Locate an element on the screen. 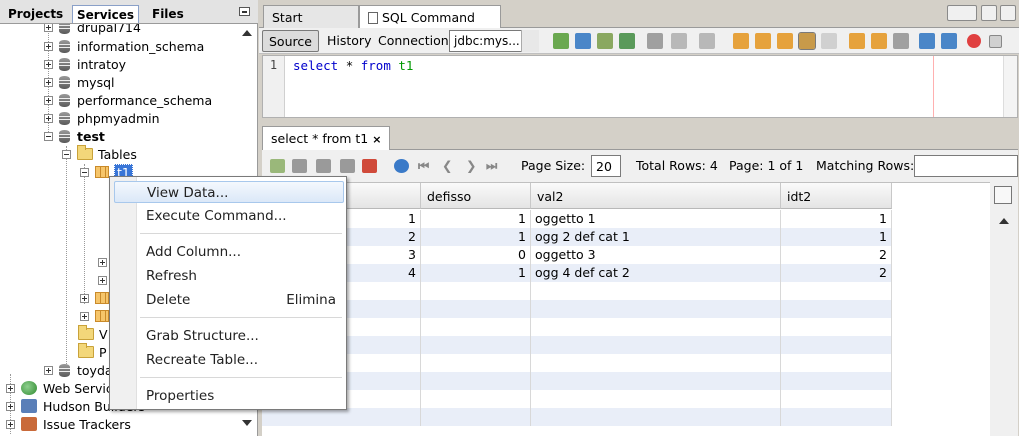  tree-node-db: drupal714 is located at coordinates (92, 30).